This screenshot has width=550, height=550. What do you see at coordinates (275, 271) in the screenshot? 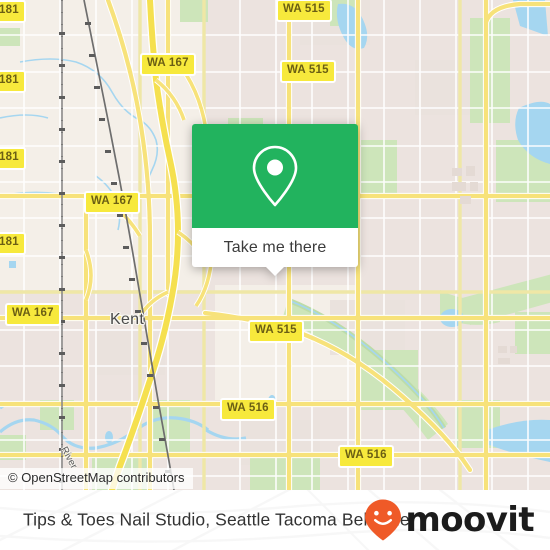
I see `popup-pointer` at bounding box center [275, 271].